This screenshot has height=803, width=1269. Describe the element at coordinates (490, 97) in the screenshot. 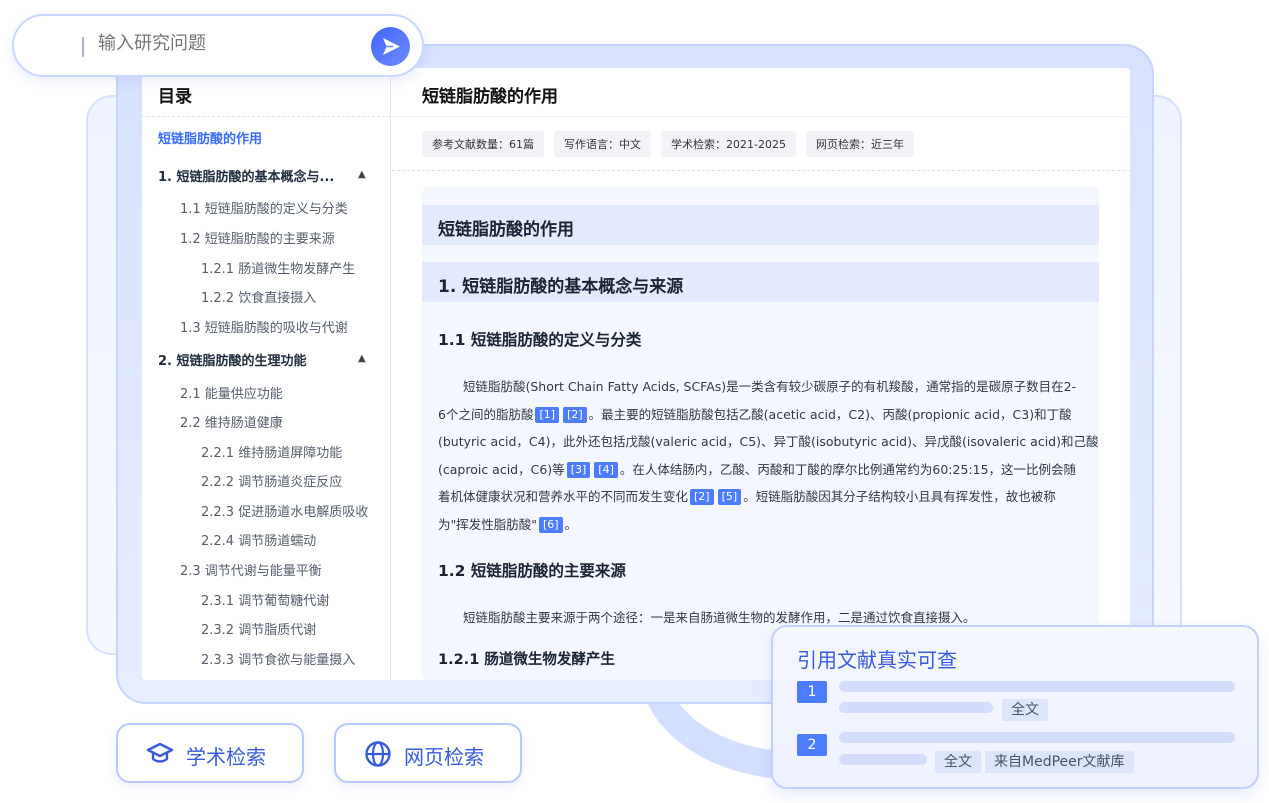

I see `document-title: 短链脂肪酸的作用` at that location.